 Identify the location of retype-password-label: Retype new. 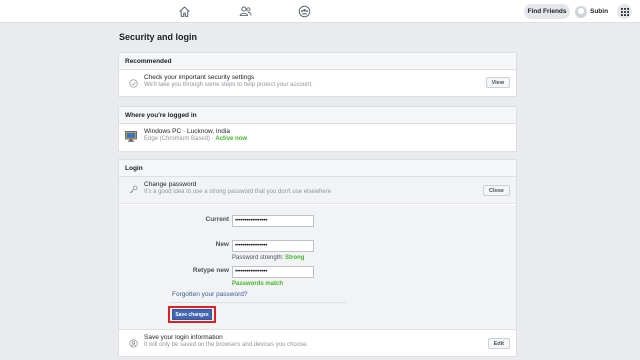
(210, 270).